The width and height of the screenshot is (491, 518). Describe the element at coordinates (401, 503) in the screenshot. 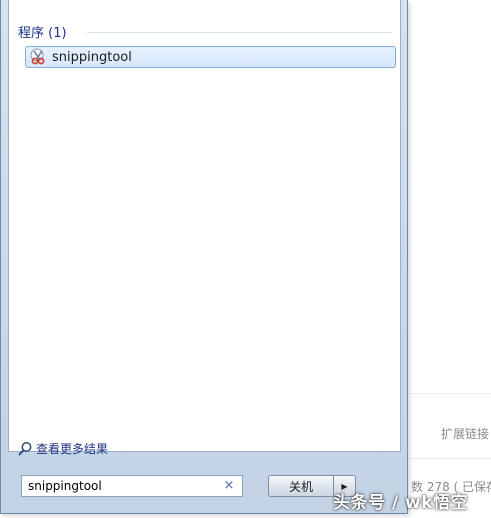

I see `watermark: 头条号 / wk悟空` at that location.